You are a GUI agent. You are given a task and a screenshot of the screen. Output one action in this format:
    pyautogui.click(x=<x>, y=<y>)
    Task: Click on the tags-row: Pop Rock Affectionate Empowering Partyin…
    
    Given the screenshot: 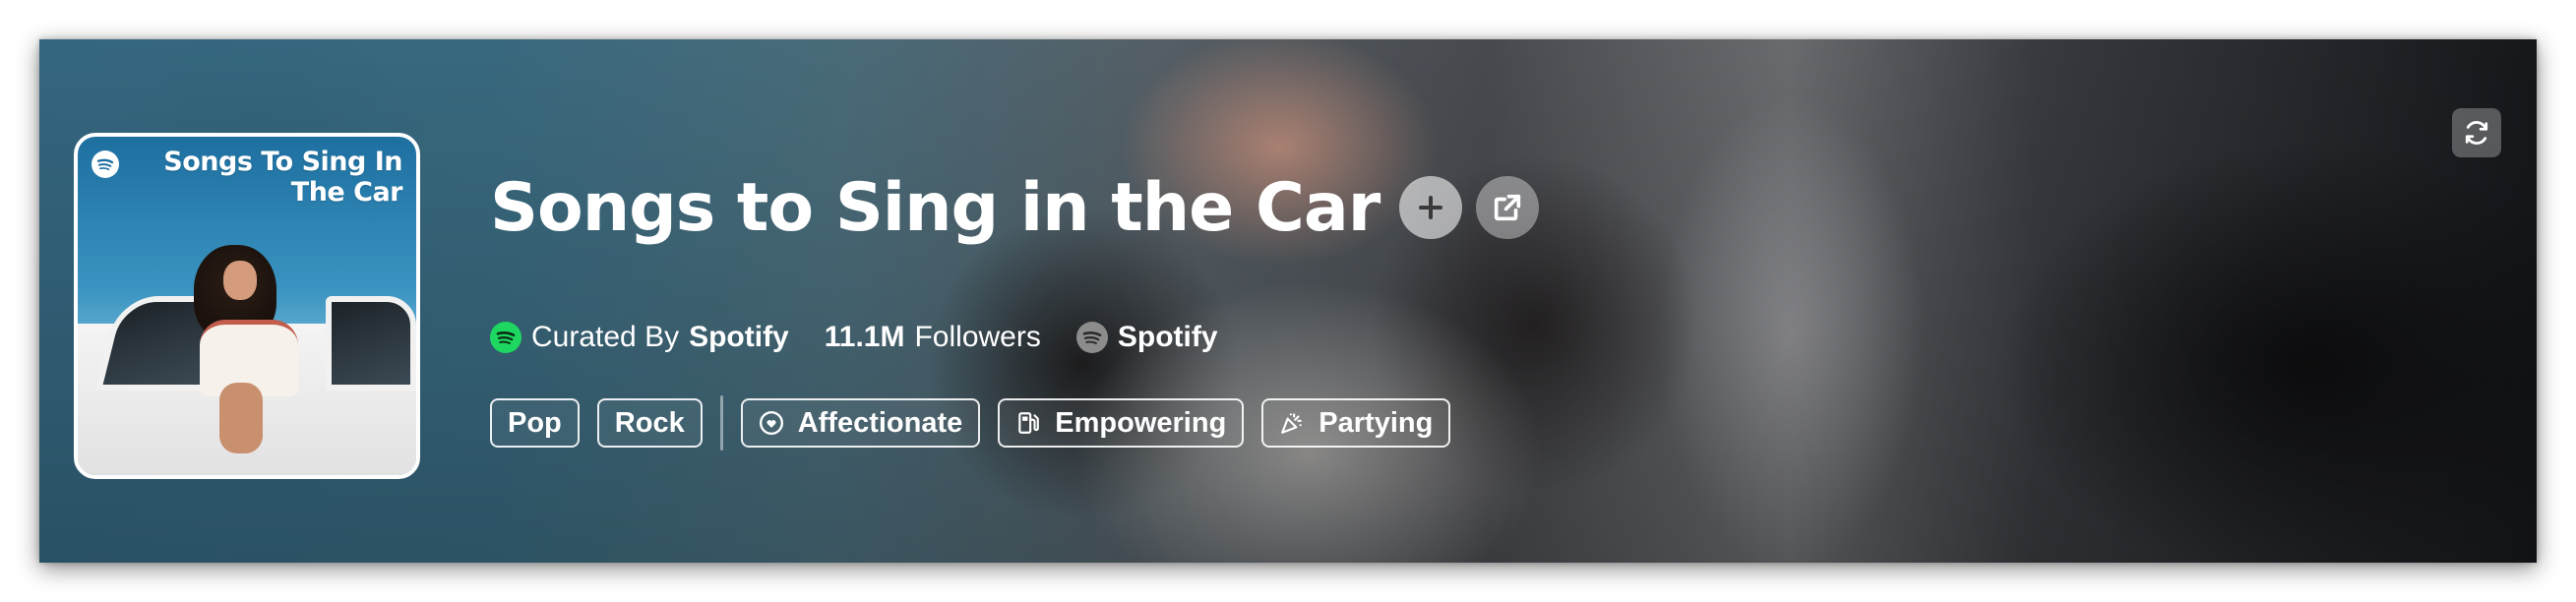 What is the action you would take?
    pyautogui.click(x=979, y=423)
    